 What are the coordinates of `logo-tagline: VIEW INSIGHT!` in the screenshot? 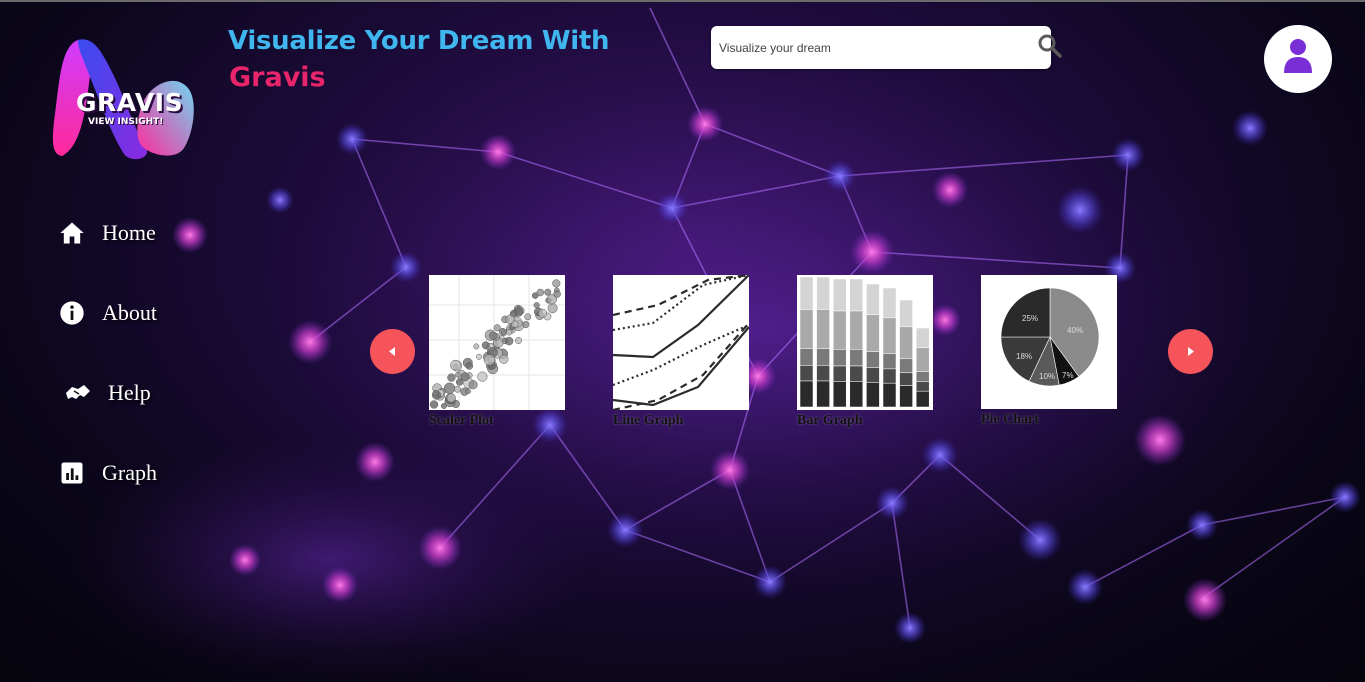 It's located at (126, 122).